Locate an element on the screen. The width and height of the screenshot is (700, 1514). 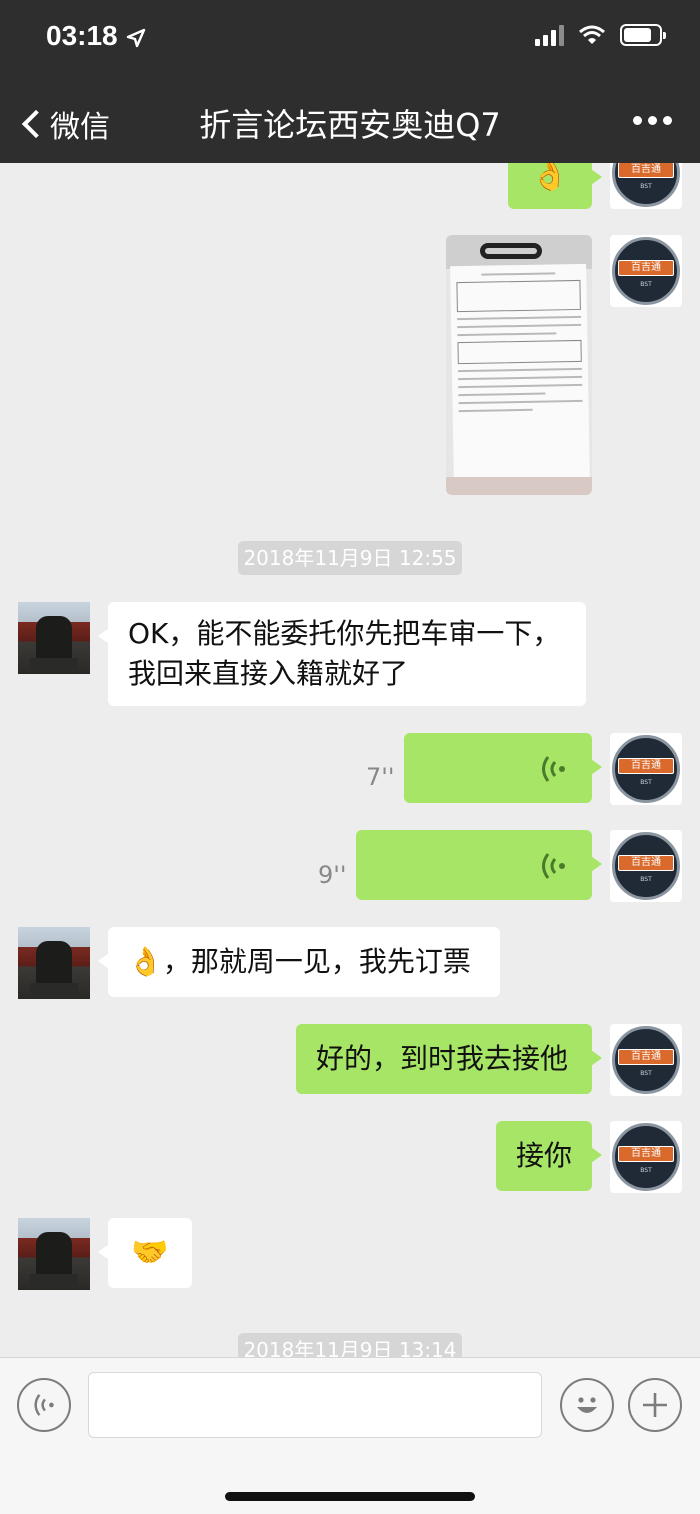
message-text: 👌，那就周一见，我先订票 is located at coordinates (299, 961).